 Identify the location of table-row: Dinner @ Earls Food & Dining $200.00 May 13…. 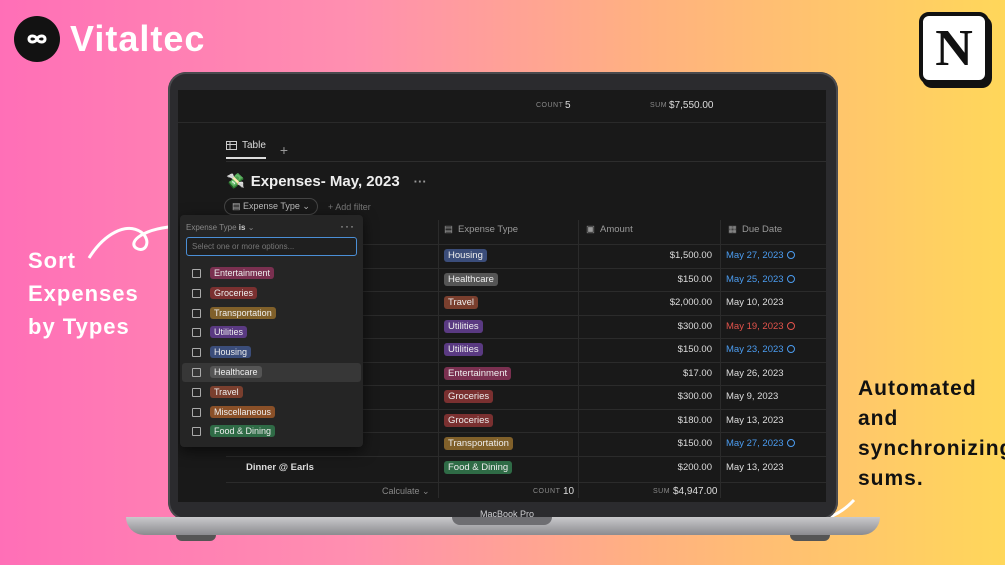
(526, 467).